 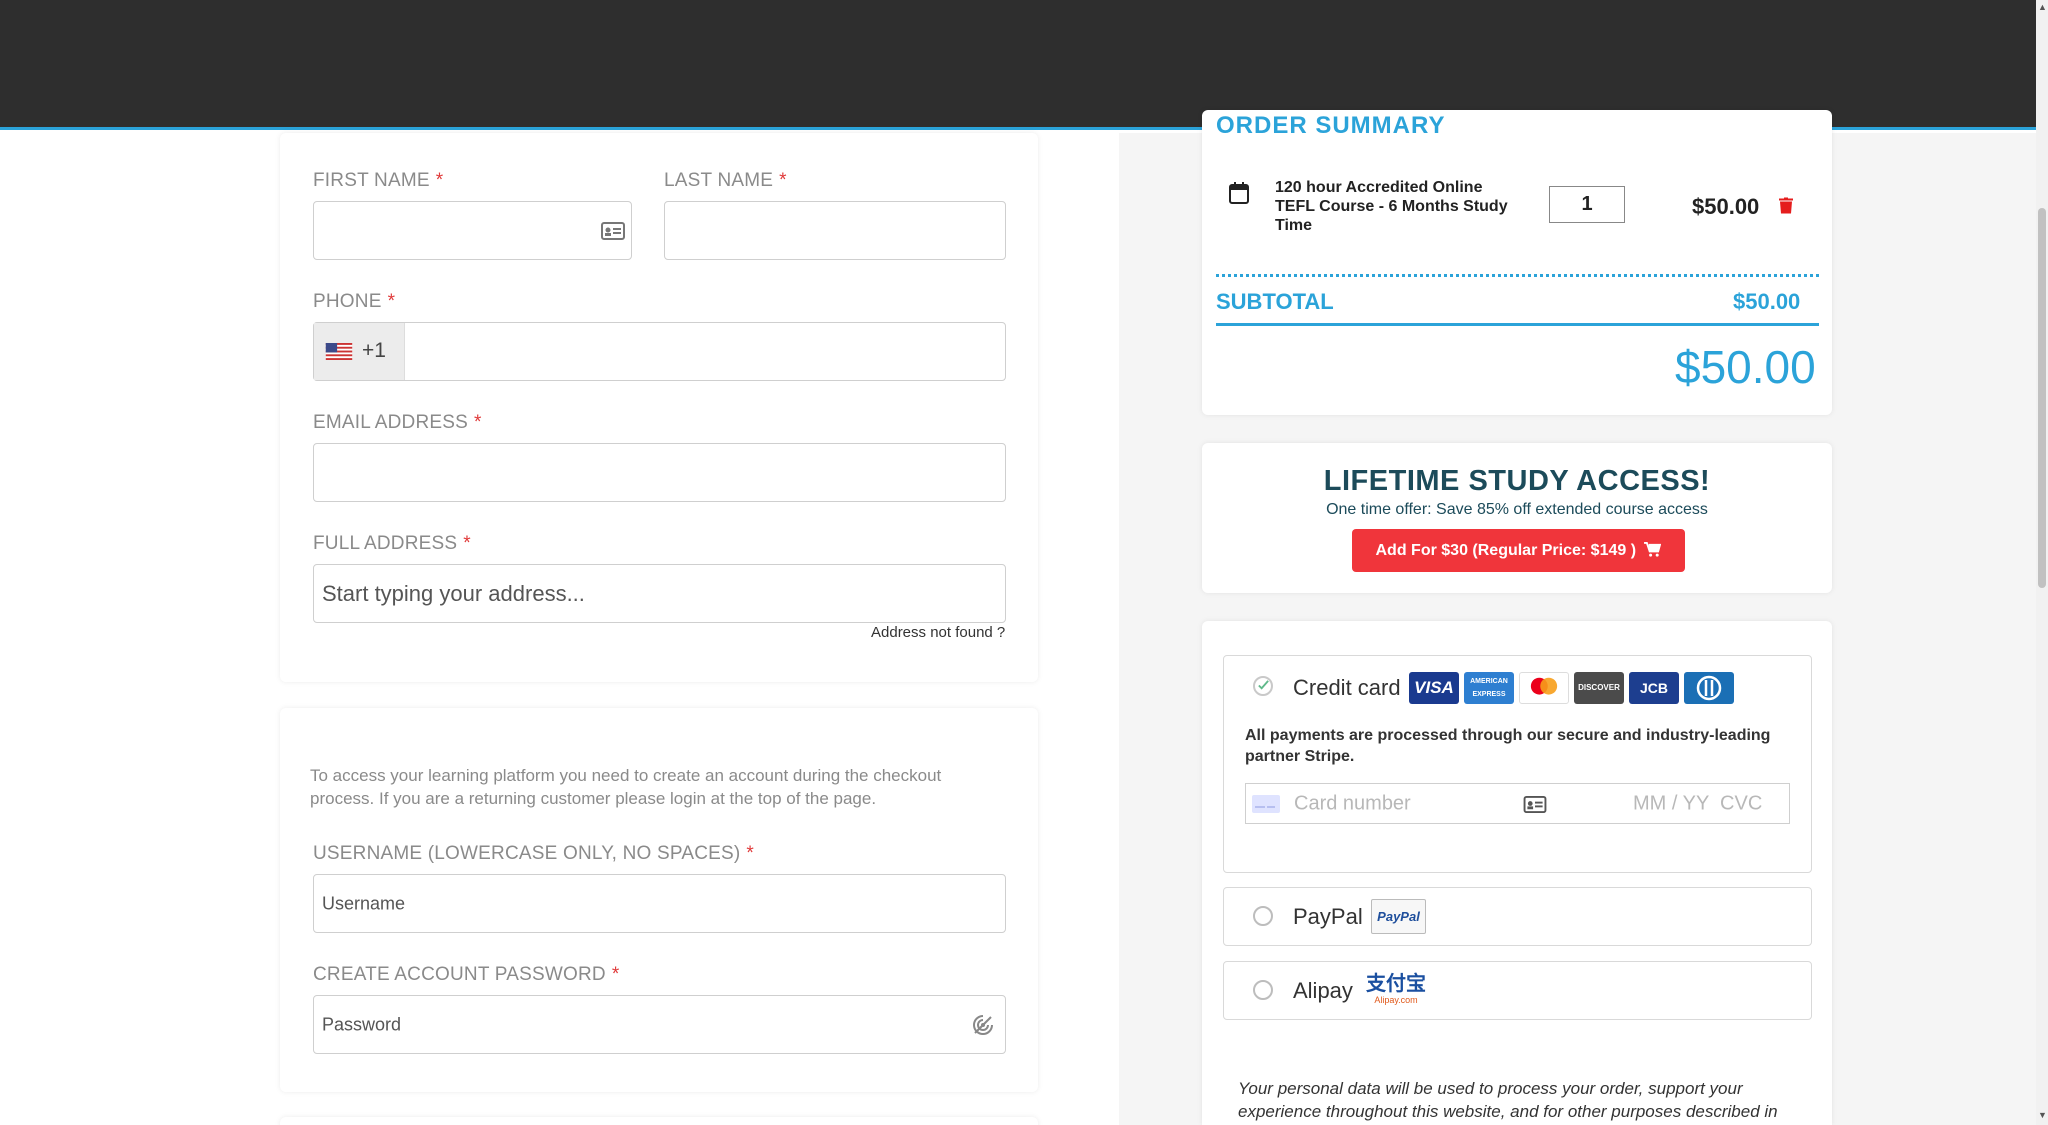 I want to click on item-divider, so click(x=1517, y=275).